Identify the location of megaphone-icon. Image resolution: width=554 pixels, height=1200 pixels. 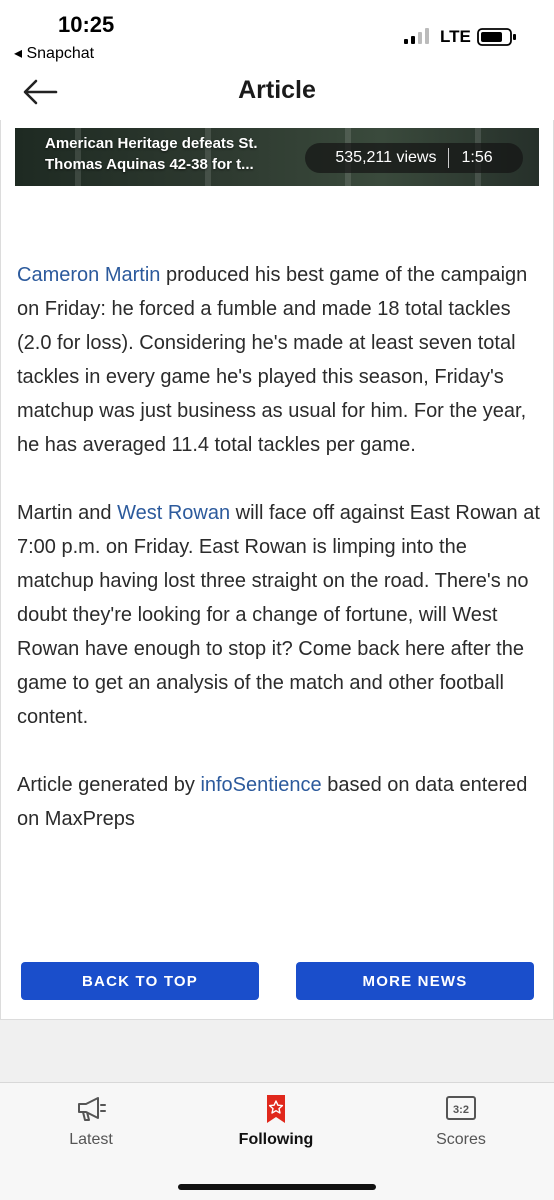
(92, 1109).